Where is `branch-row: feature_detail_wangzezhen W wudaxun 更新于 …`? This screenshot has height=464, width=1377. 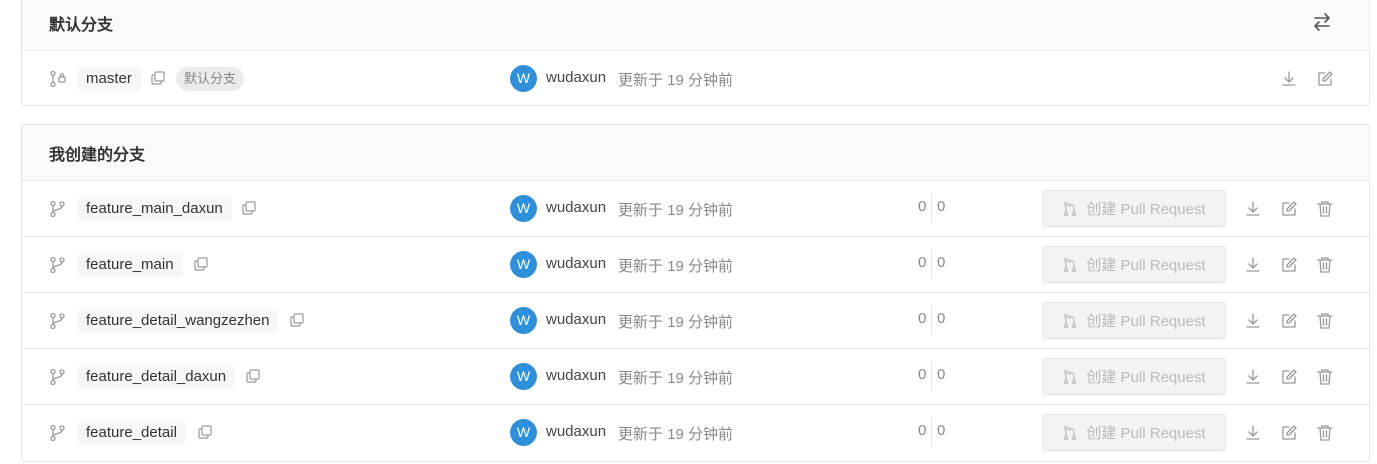
branch-row: feature_detail_wangzezhen W wudaxun 更新于 … is located at coordinates (695, 321).